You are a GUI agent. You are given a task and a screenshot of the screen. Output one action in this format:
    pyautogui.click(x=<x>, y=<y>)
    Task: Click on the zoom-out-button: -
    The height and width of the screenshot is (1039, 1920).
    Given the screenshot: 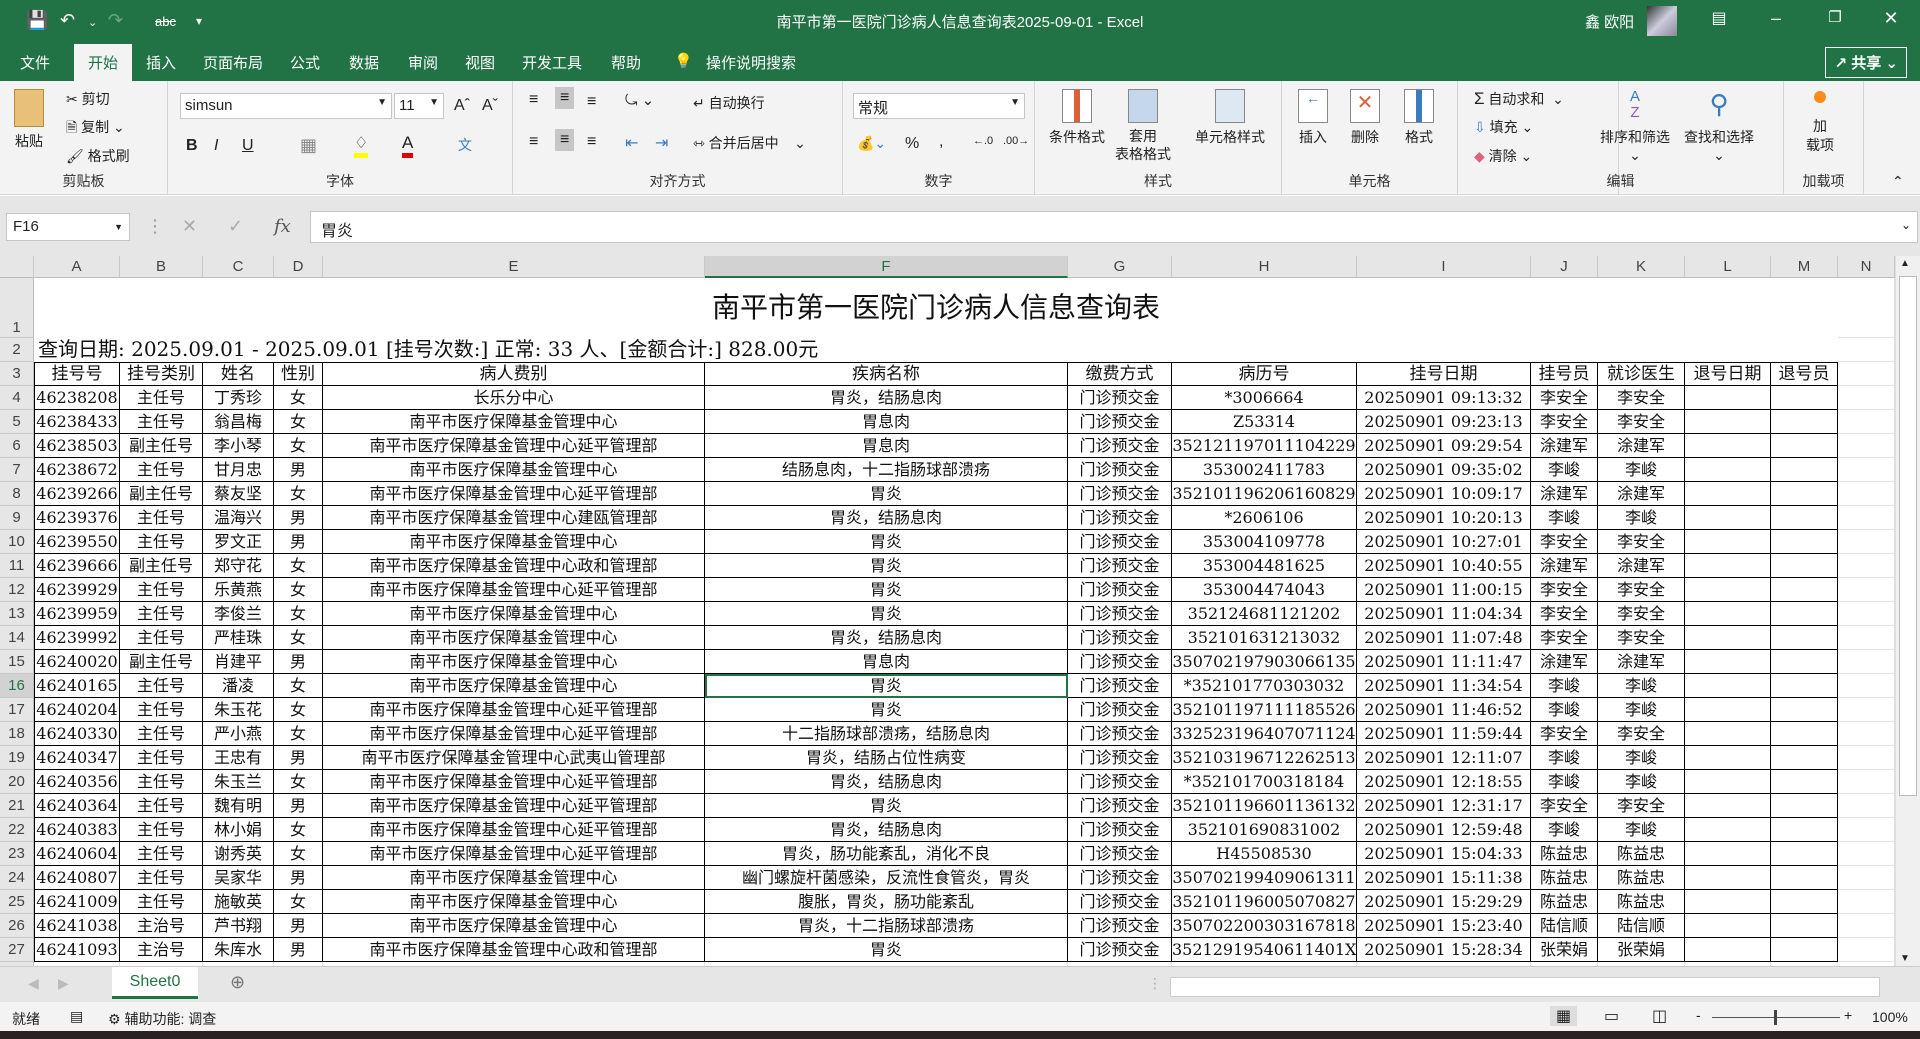 What is the action you would take?
    pyautogui.click(x=1698, y=1015)
    